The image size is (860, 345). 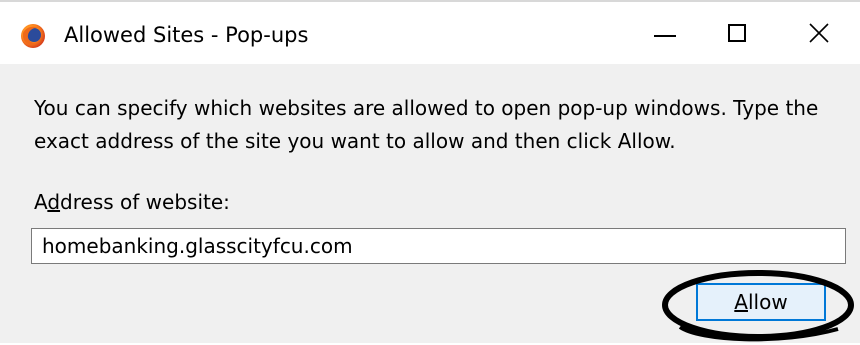 What do you see at coordinates (665, 33) in the screenshot?
I see `minimize-button` at bounding box center [665, 33].